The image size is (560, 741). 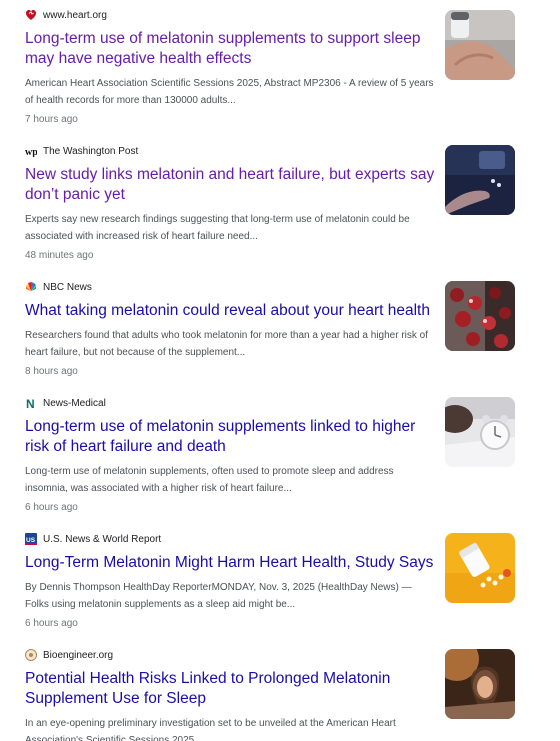 I want to click on source-name: News-Medical, so click(x=74, y=403).